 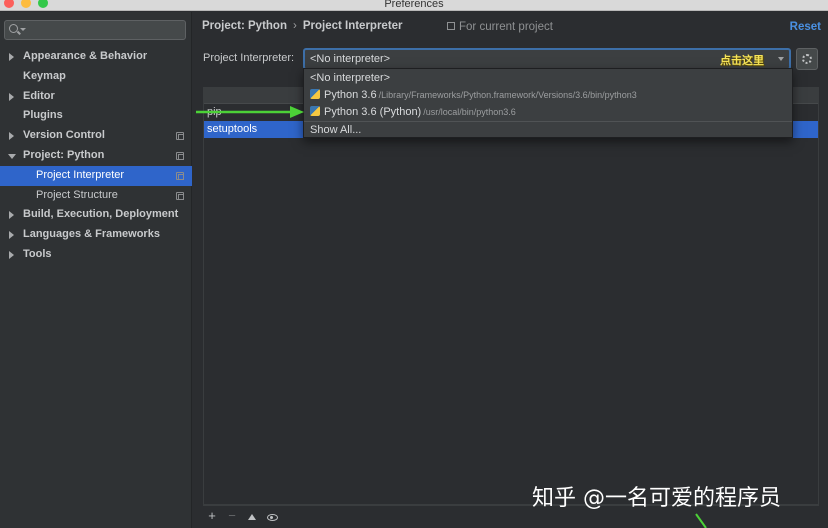 I want to click on sidebar-item-languages-frameworks: Languages & Frameworks, so click(x=96, y=235).